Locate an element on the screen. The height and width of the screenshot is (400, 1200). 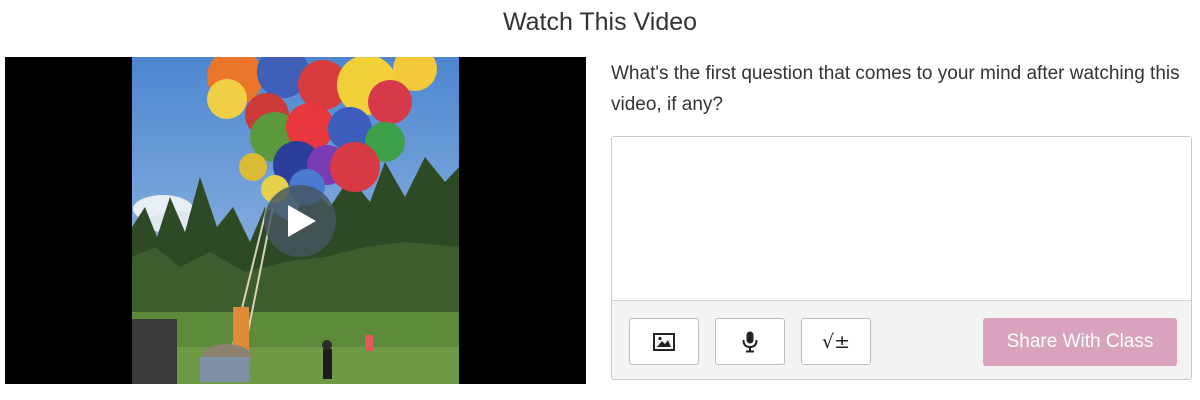
play-button is located at coordinates (300, 221).